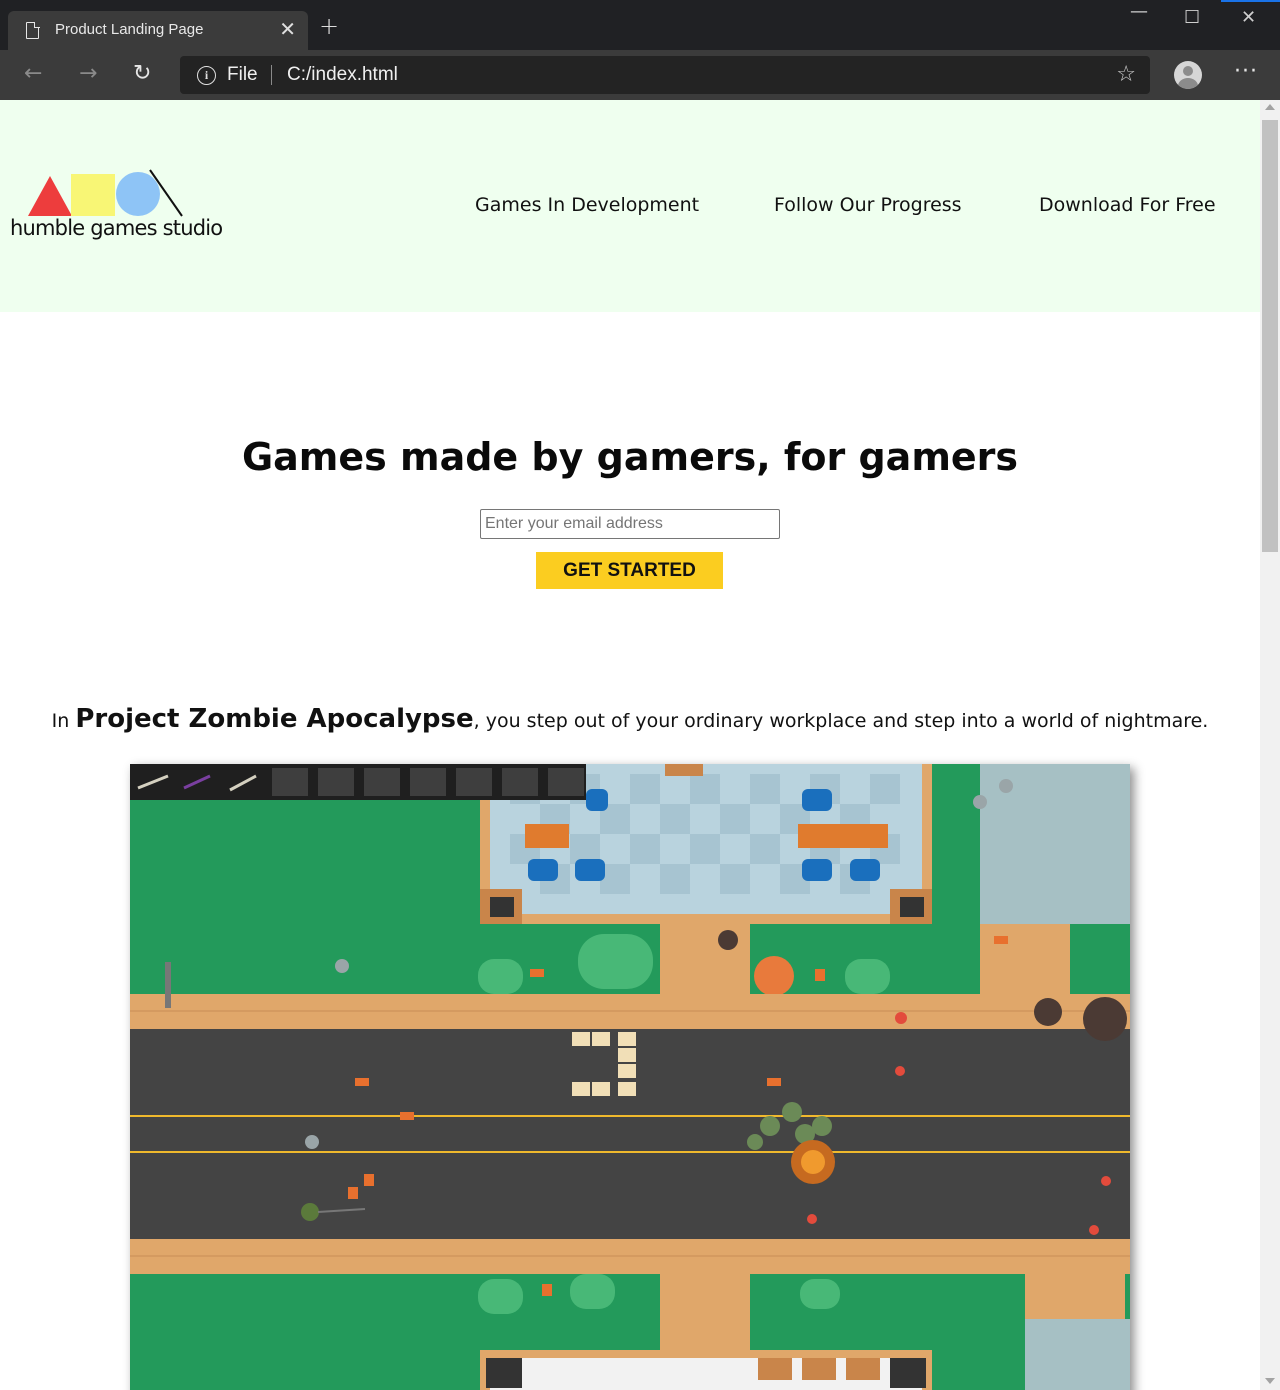 The height and width of the screenshot is (1390, 1280). What do you see at coordinates (629, 570) in the screenshot?
I see `get-started-button: GET STARTED` at bounding box center [629, 570].